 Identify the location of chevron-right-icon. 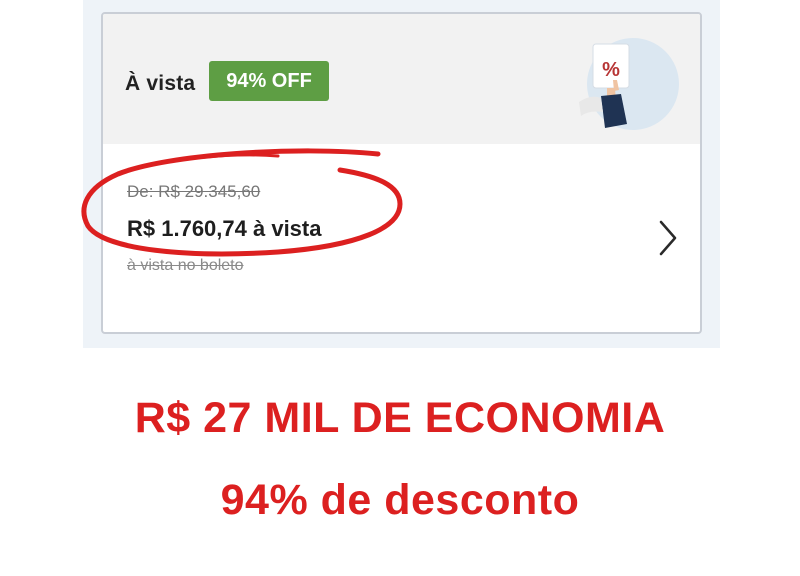
(668, 238).